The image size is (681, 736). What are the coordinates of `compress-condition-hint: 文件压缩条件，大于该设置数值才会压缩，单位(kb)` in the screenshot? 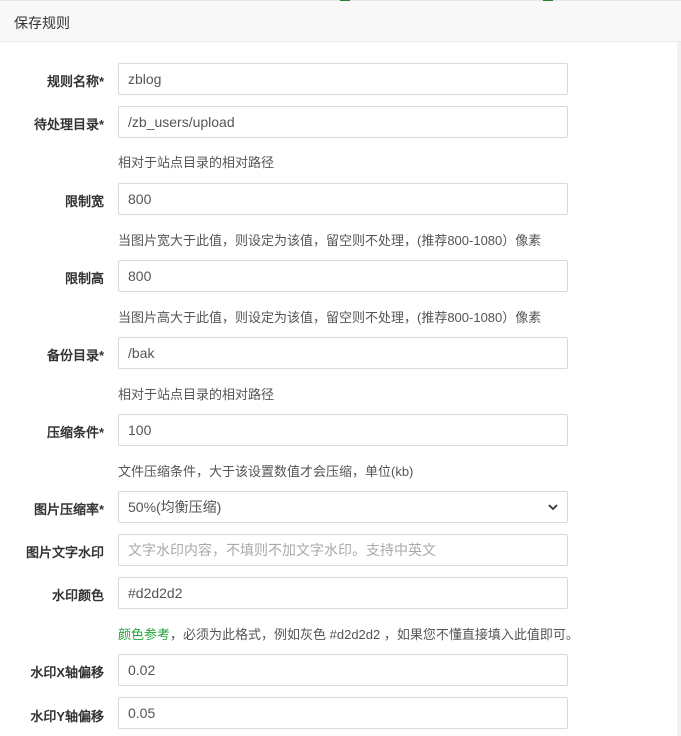 It's located at (266, 471).